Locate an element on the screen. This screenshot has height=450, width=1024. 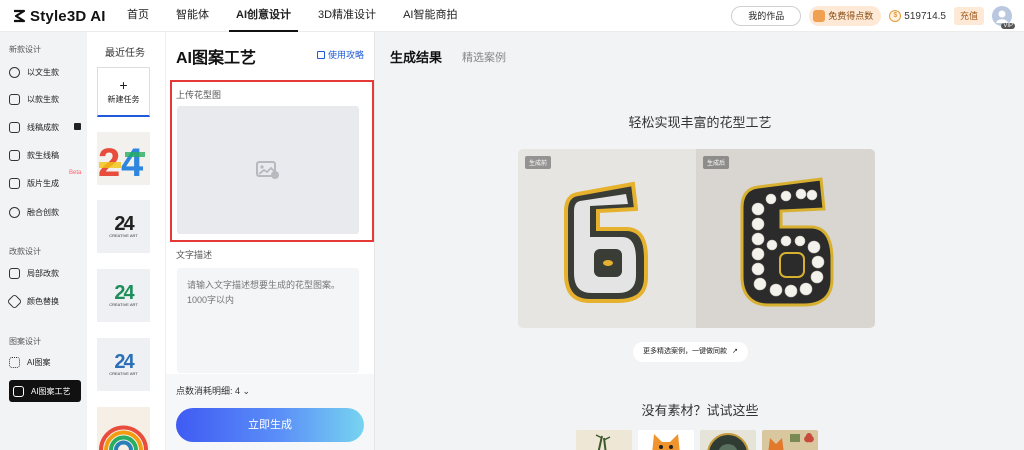
new-tag-icon is located at coordinates (77, 126).